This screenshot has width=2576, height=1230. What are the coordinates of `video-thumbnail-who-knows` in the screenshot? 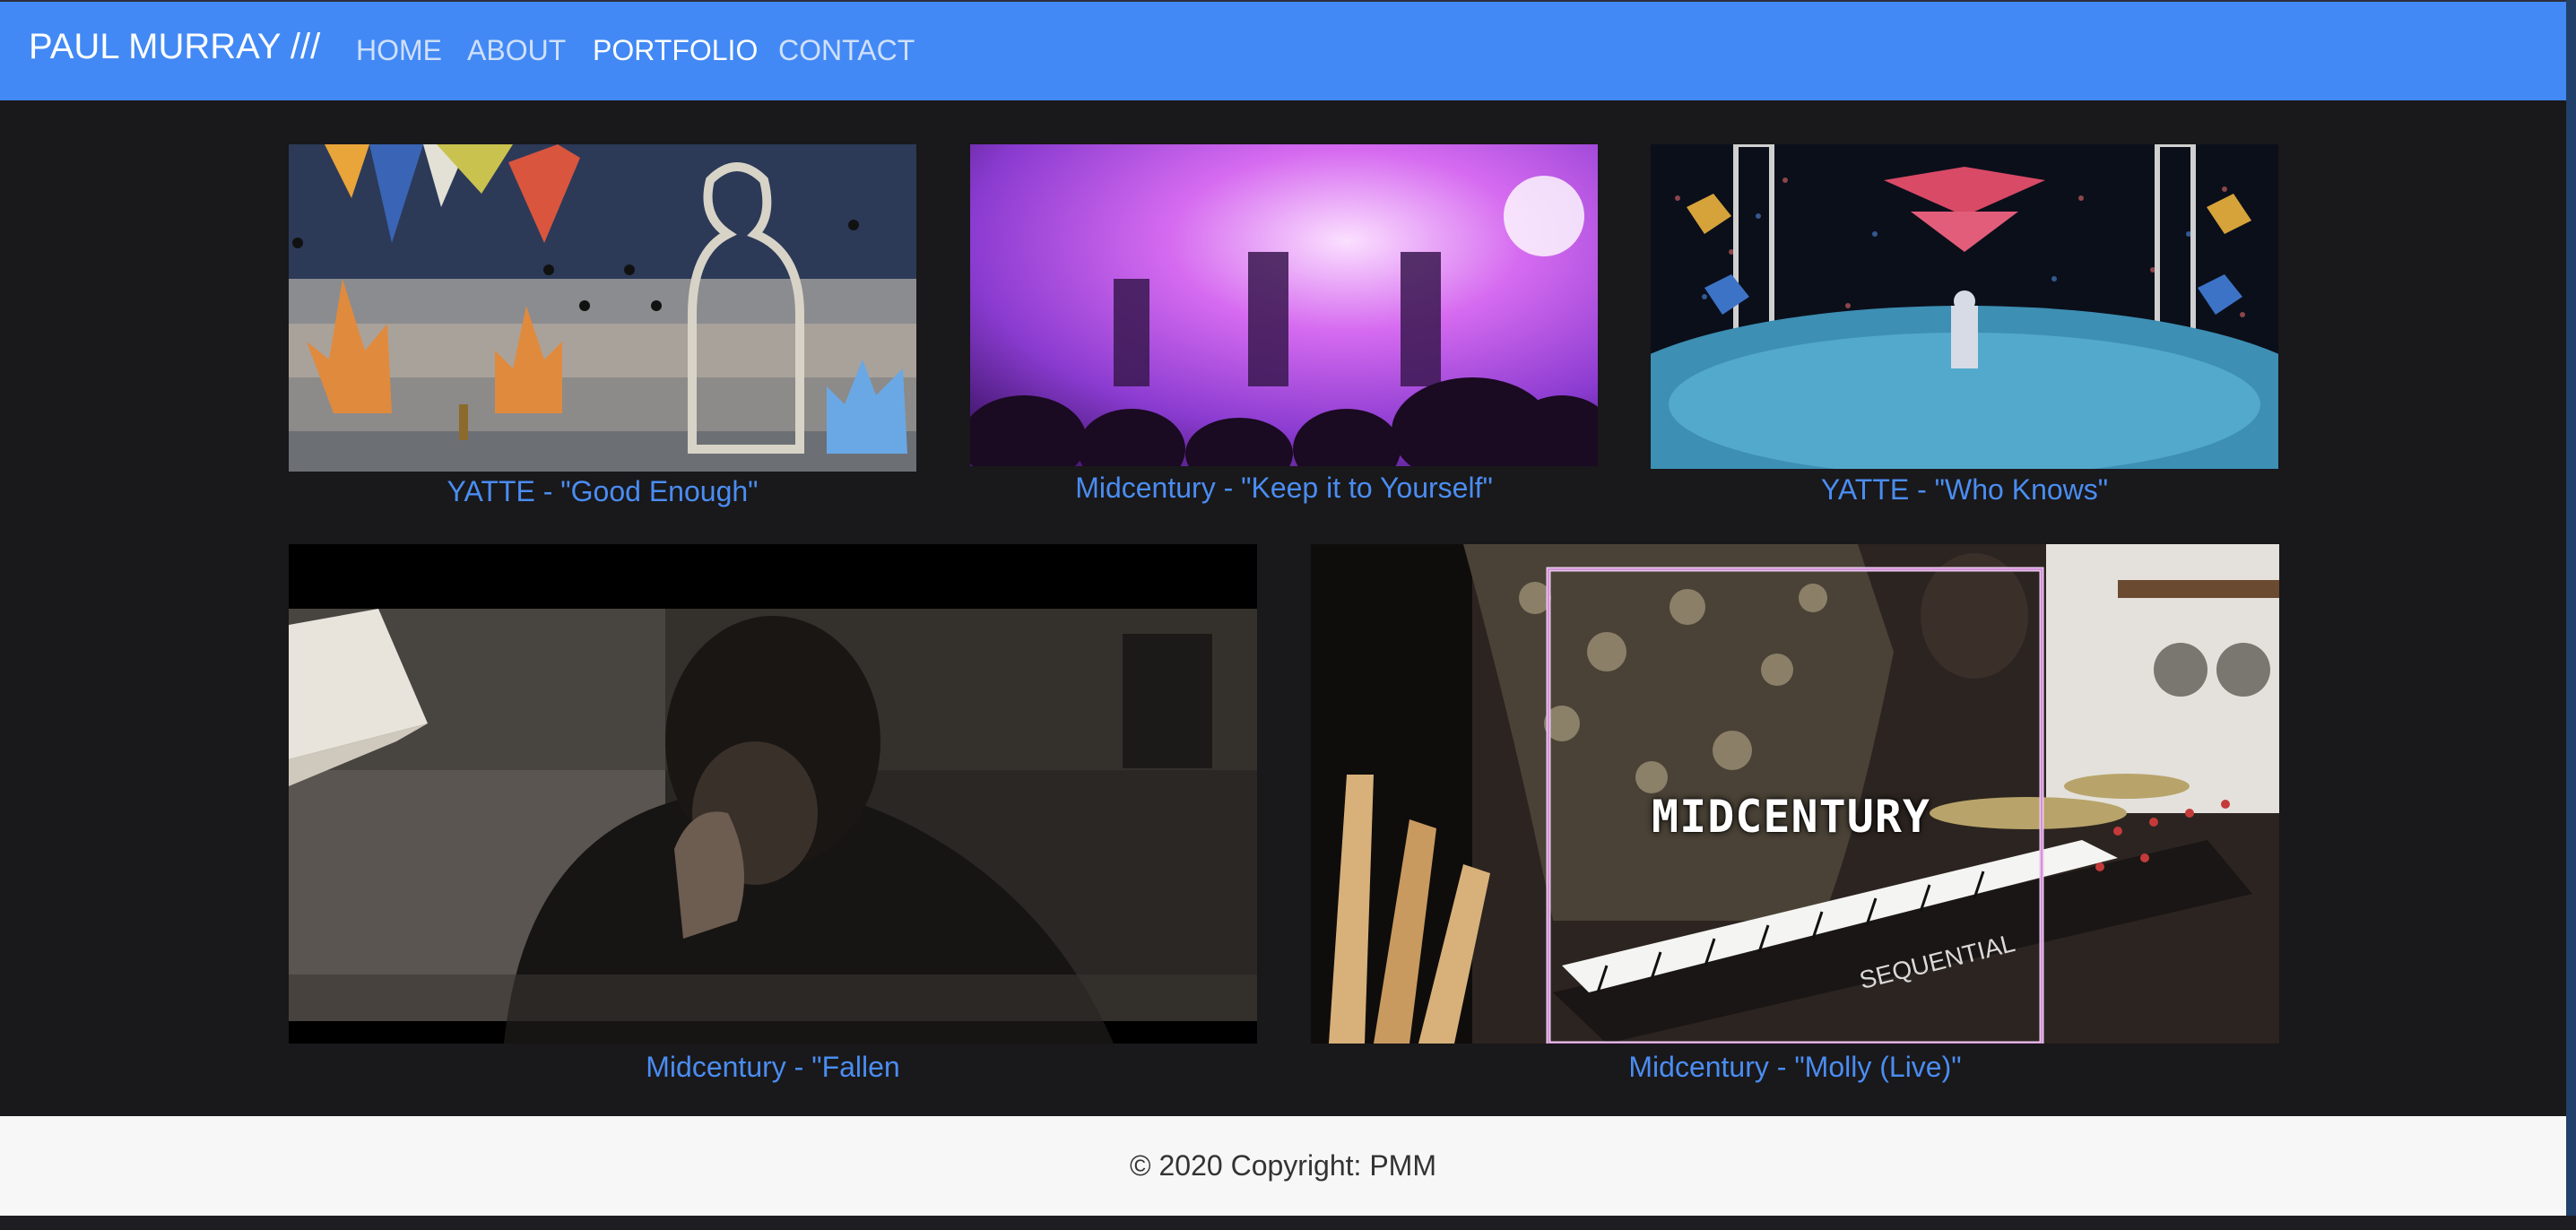 It's located at (1964, 306).